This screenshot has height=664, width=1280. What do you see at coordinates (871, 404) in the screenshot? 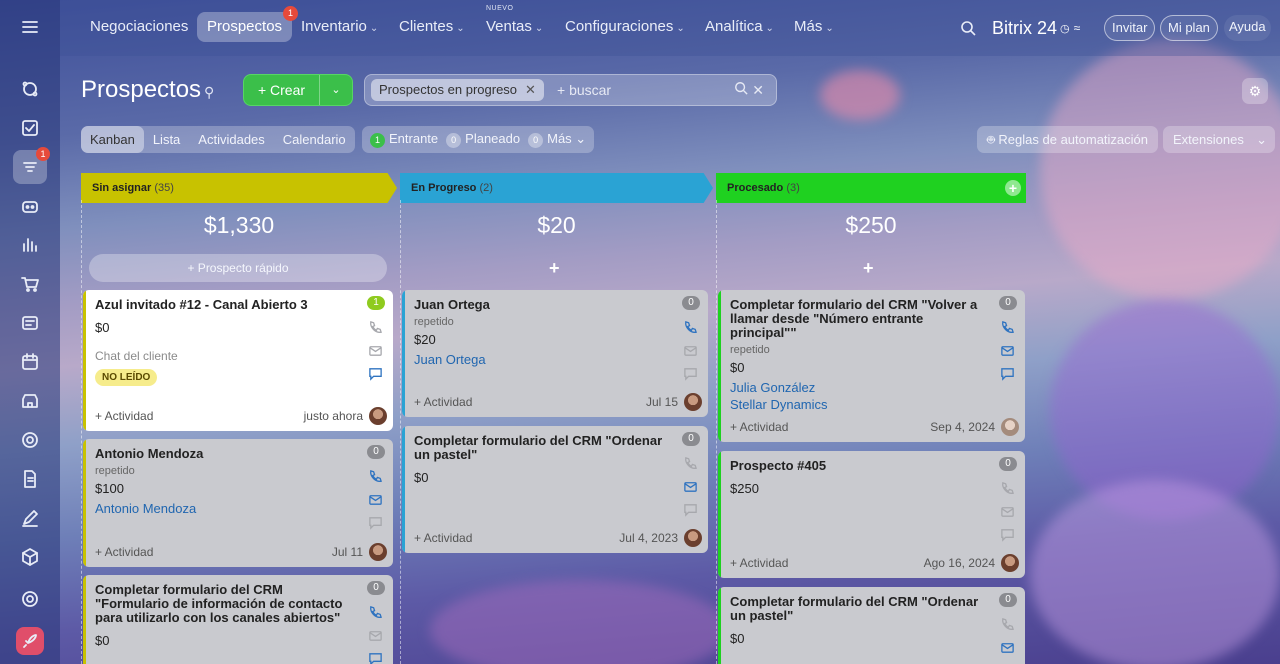
I see `company-link: Stellar Dynamics` at bounding box center [871, 404].